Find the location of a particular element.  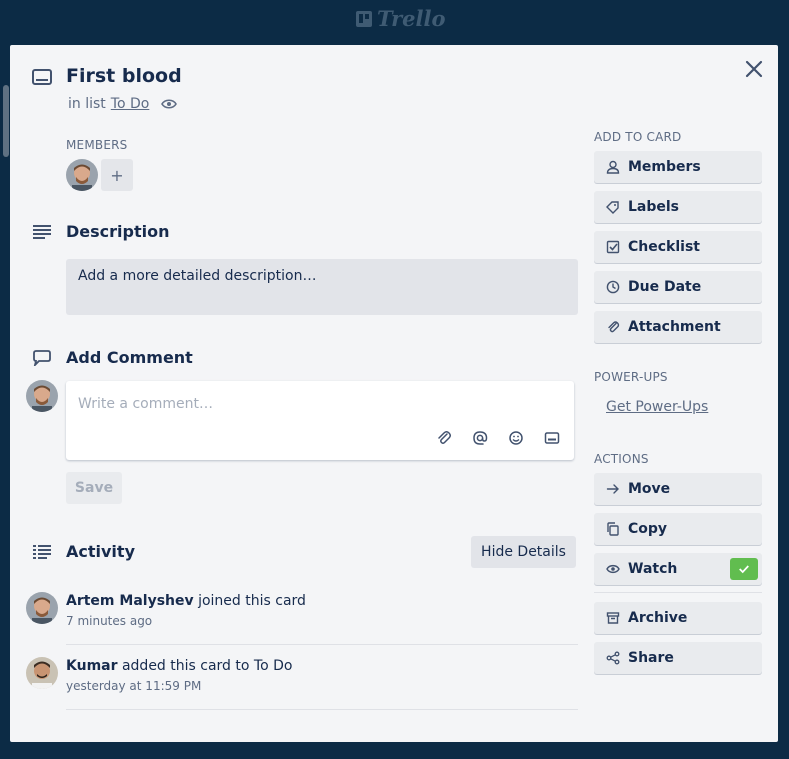

trello-logo-text: Trello is located at coordinates (411, 18).